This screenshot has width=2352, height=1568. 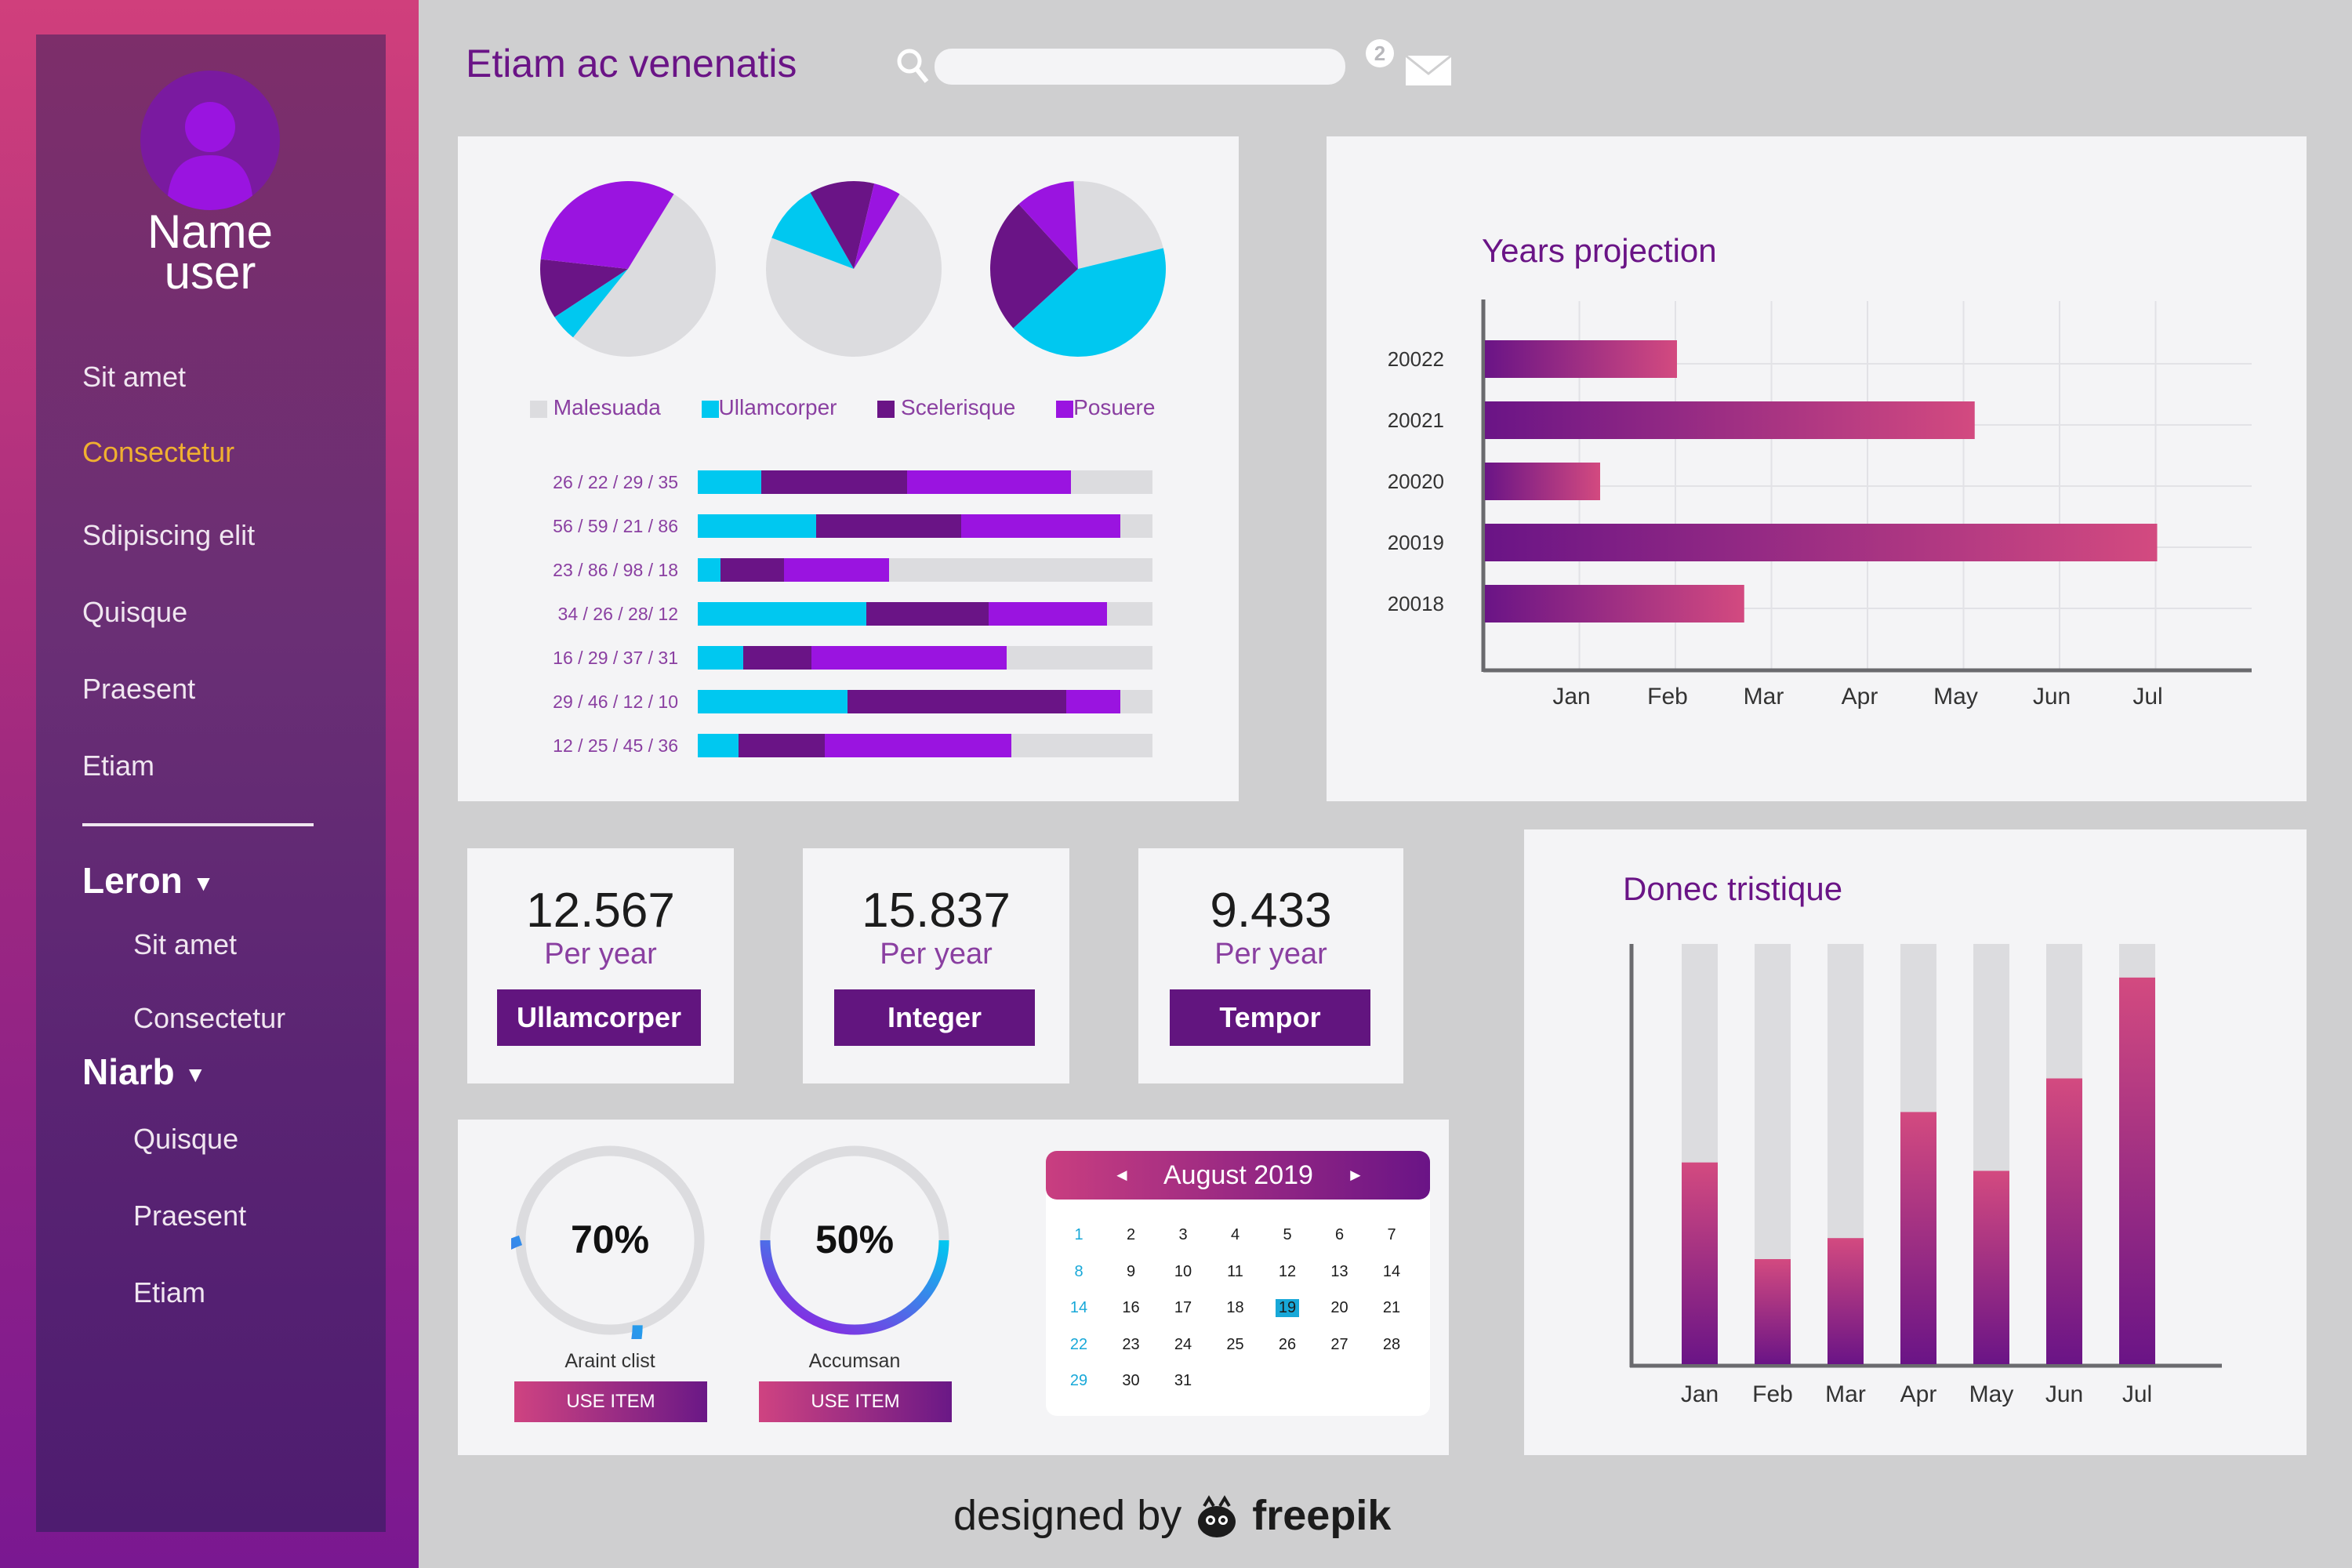 What do you see at coordinates (203, 882) in the screenshot?
I see `caret-down-icon: ▼` at bounding box center [203, 882].